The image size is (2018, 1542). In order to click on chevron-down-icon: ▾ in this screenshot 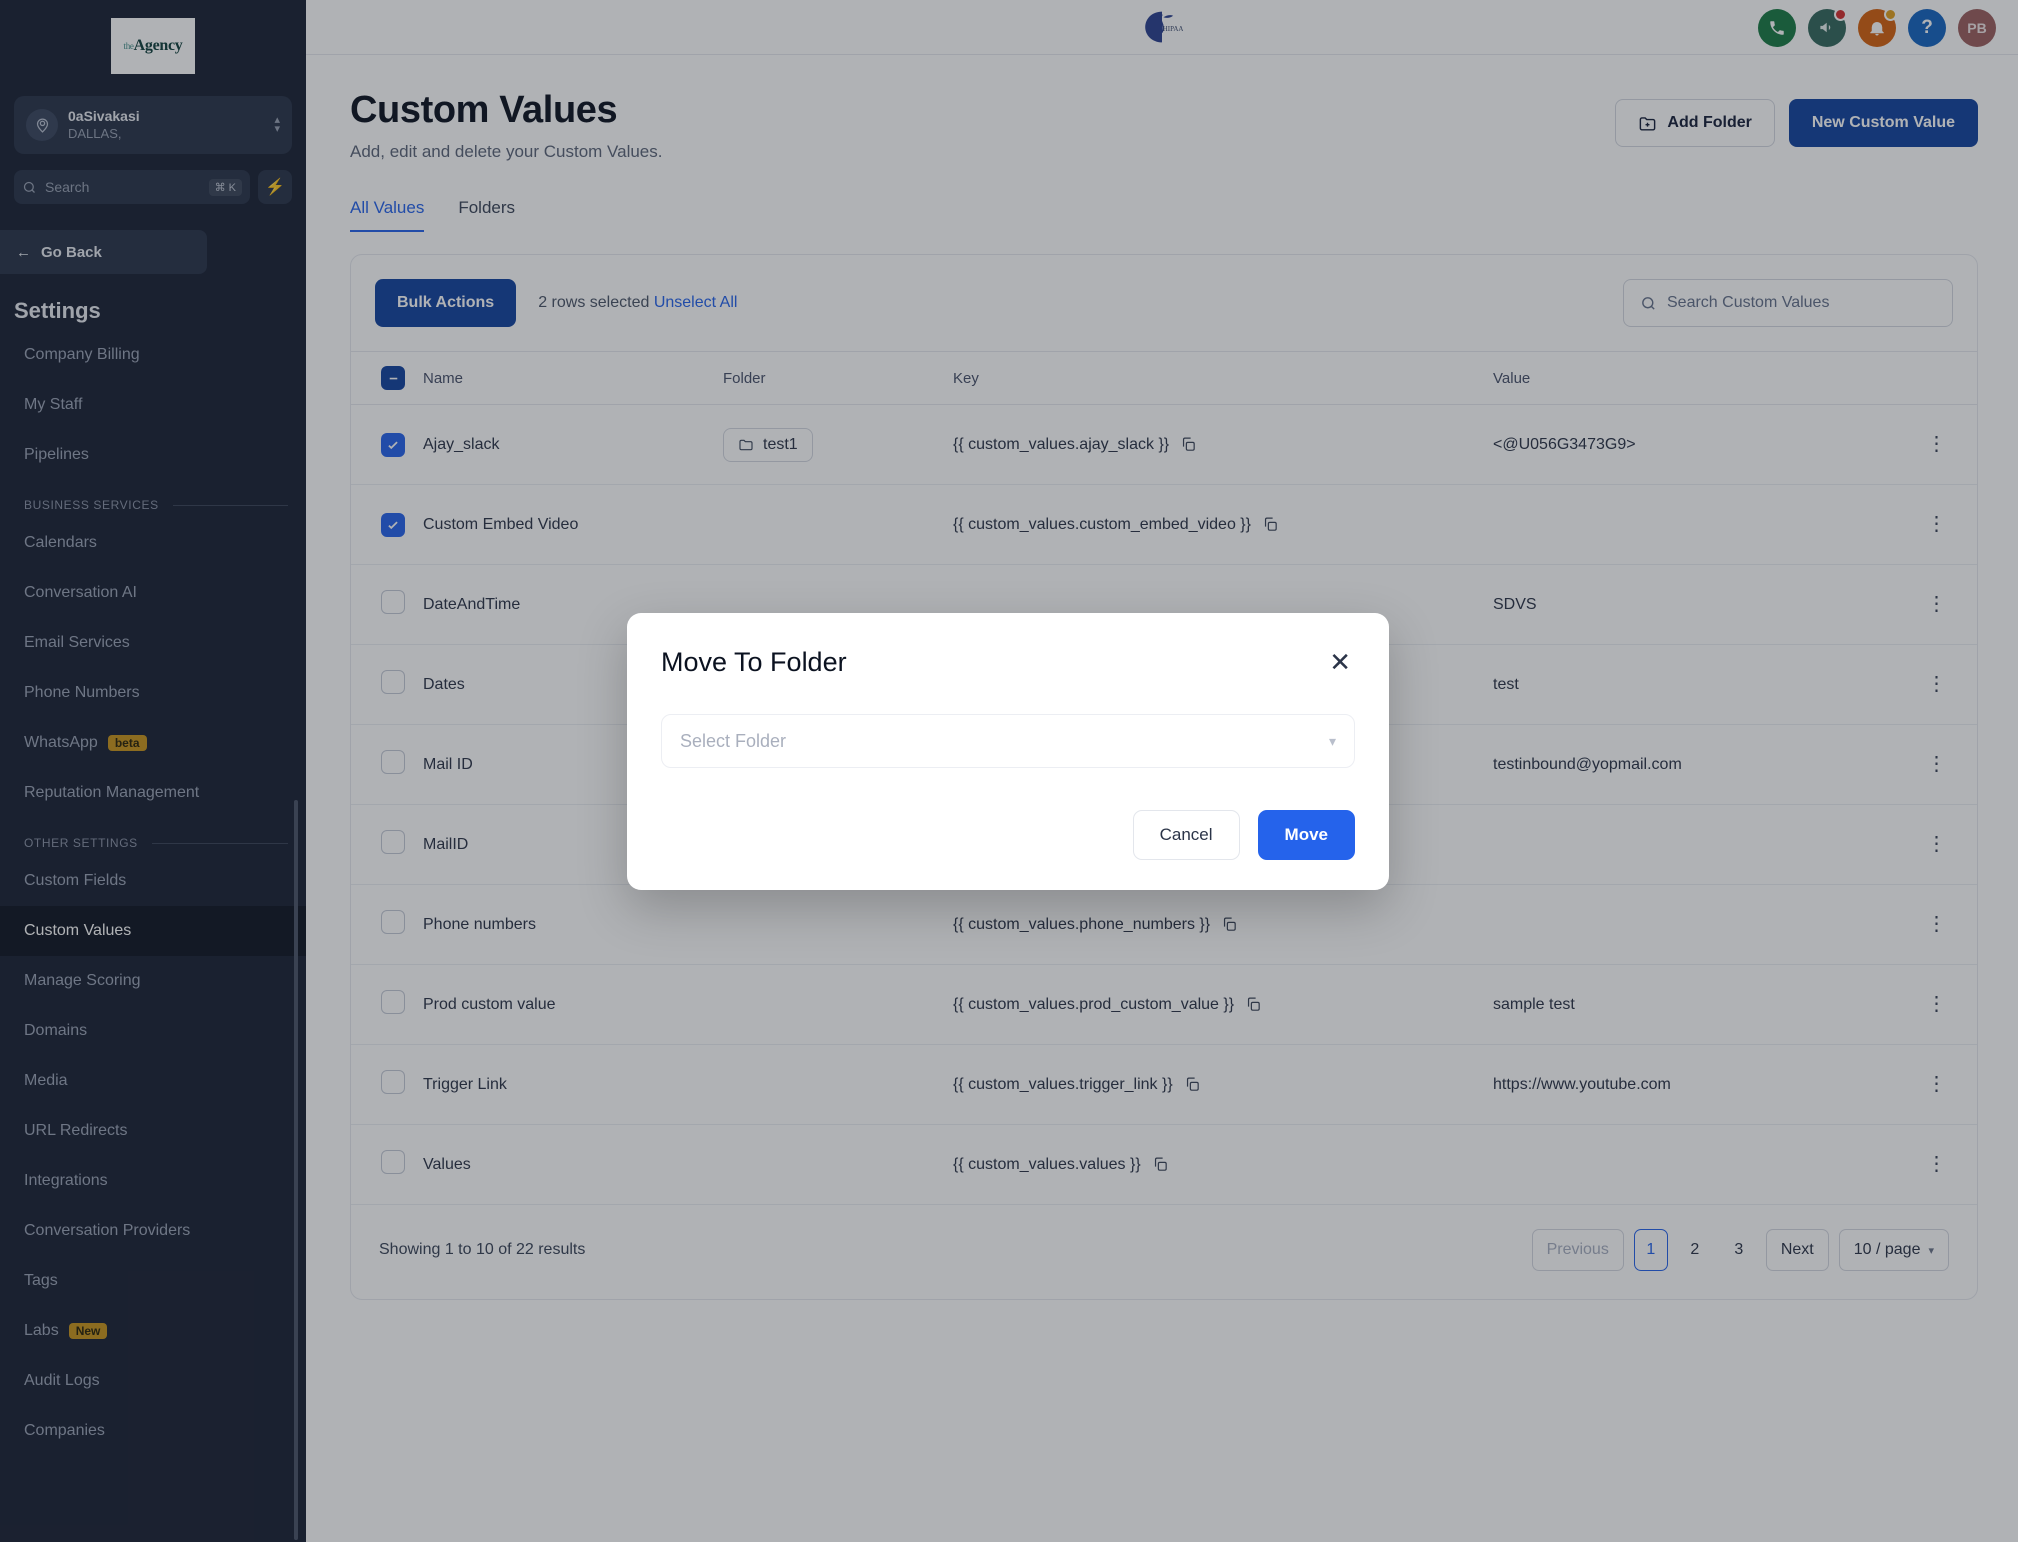, I will do `click(1332, 740)`.